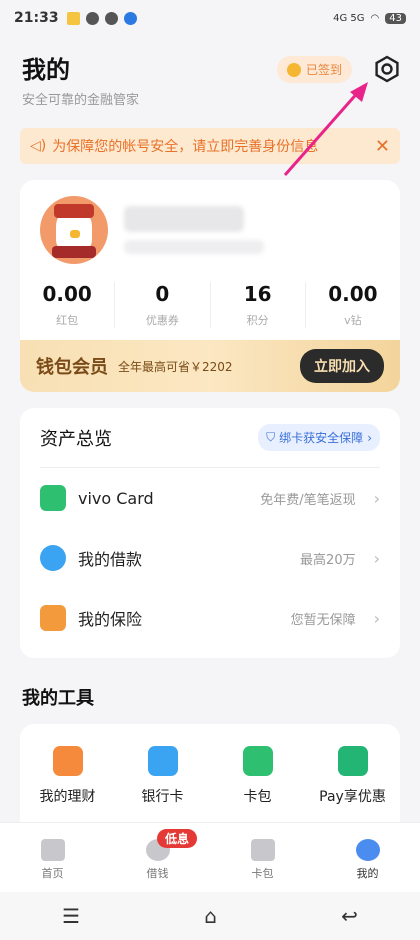  I want to click on tool-wealth: 我的理财, so click(67, 790).